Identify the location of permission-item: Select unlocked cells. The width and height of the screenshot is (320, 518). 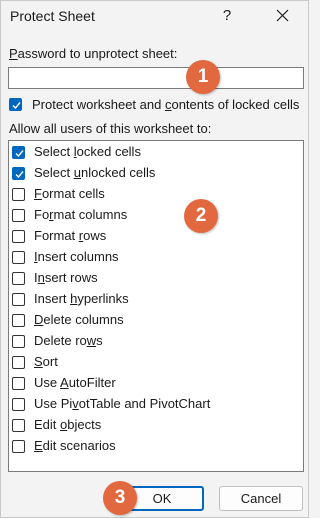
(156, 173).